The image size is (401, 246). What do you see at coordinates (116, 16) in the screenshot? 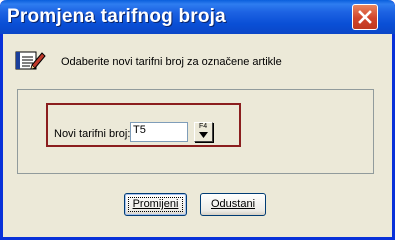
I see `window-title: Promjena tarifnog broja` at bounding box center [116, 16].